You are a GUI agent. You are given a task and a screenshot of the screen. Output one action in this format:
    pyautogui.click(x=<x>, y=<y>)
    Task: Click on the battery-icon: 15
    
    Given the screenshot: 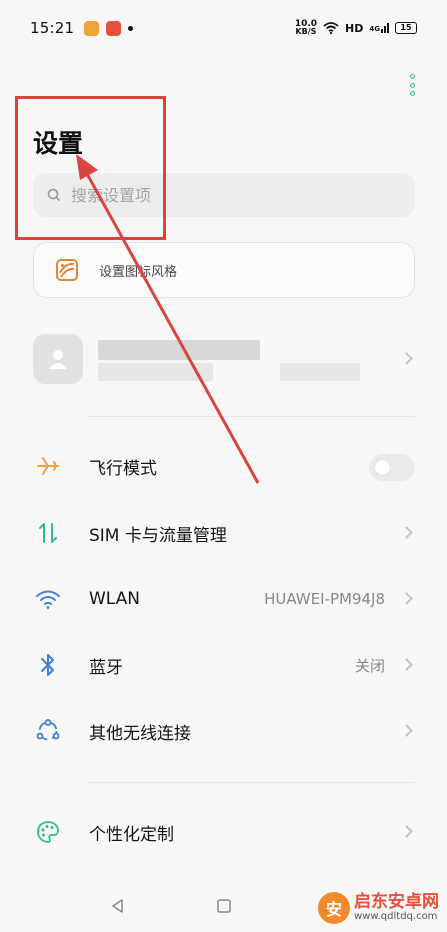 What is the action you would take?
    pyautogui.click(x=406, y=28)
    